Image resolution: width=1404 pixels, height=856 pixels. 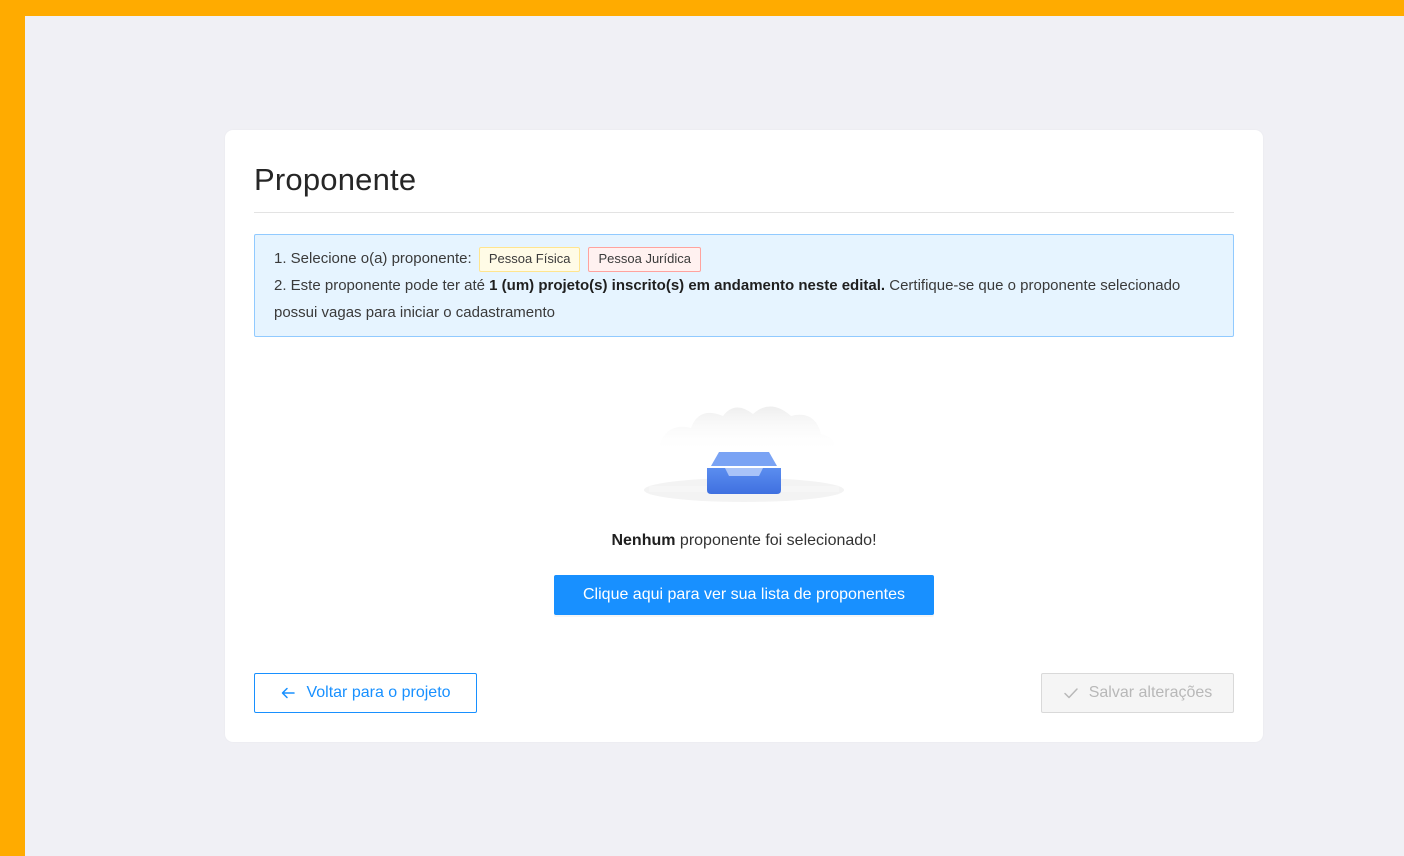 I want to click on empty-inbox-icon, so click(x=744, y=454).